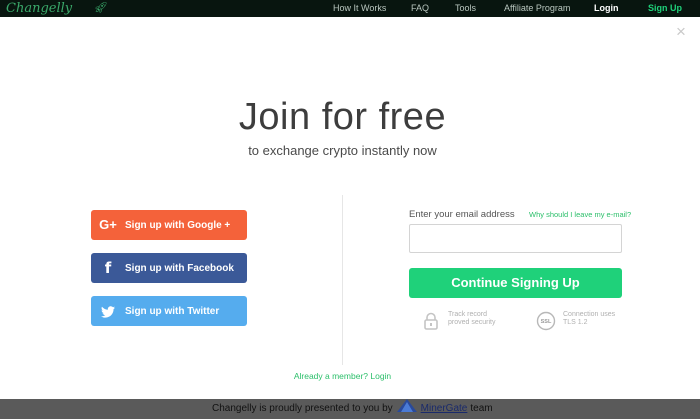  Describe the element at coordinates (342, 376) in the screenshot. I see `login-link: Already a member? Login` at that location.